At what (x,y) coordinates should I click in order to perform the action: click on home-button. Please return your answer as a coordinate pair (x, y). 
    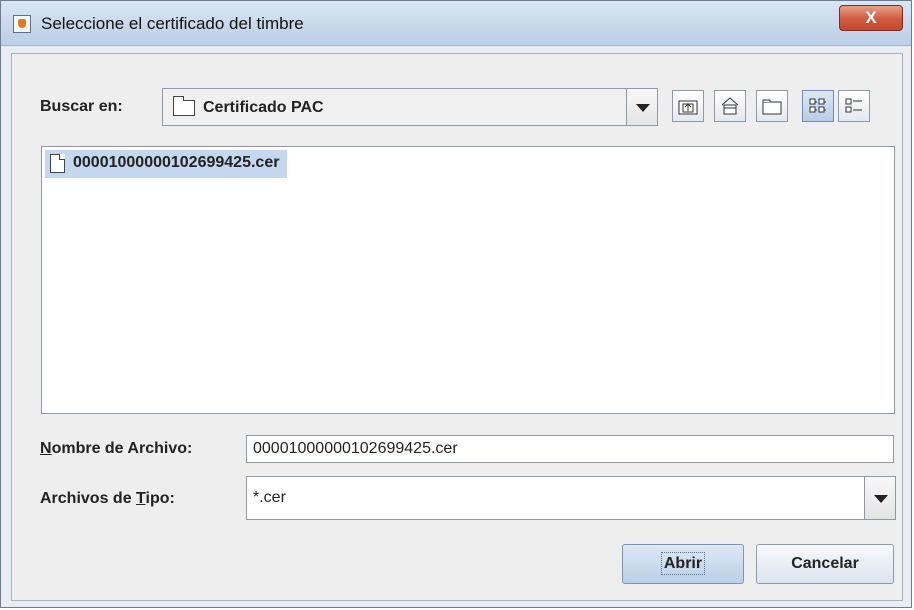
    Looking at the image, I should click on (730, 106).